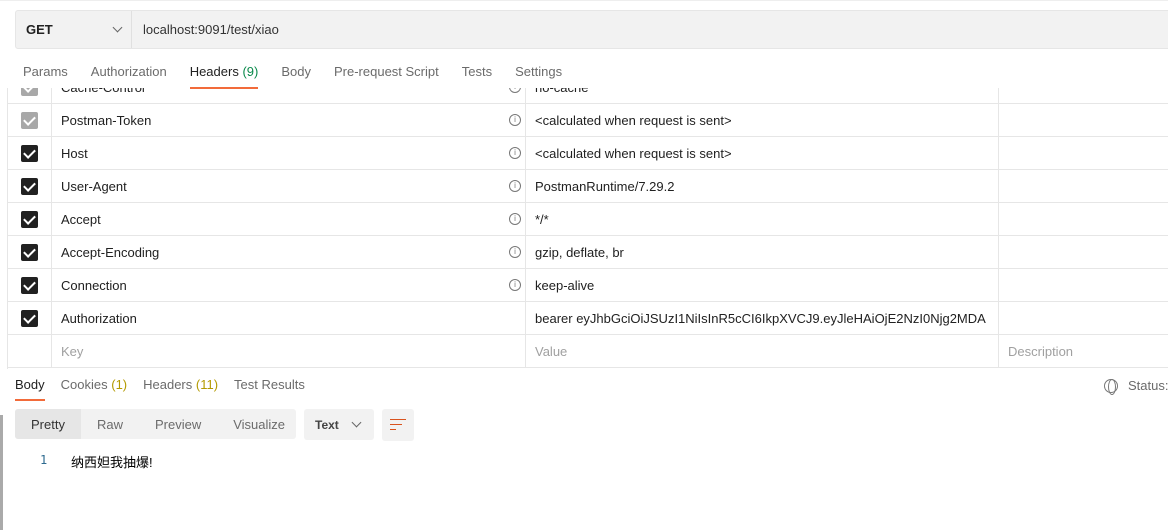  I want to click on wrap-lines-button, so click(398, 425).